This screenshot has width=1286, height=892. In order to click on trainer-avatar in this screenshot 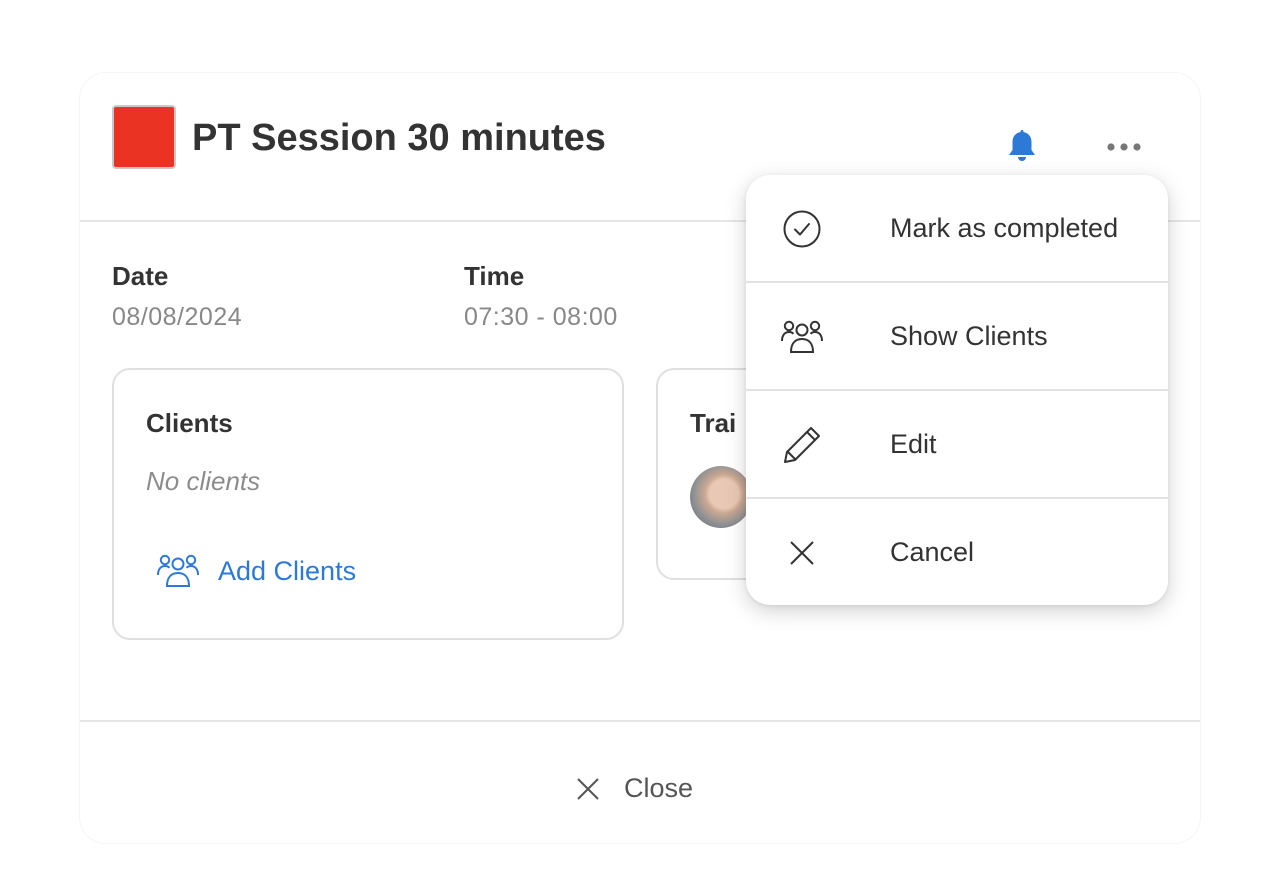, I will do `click(721, 497)`.